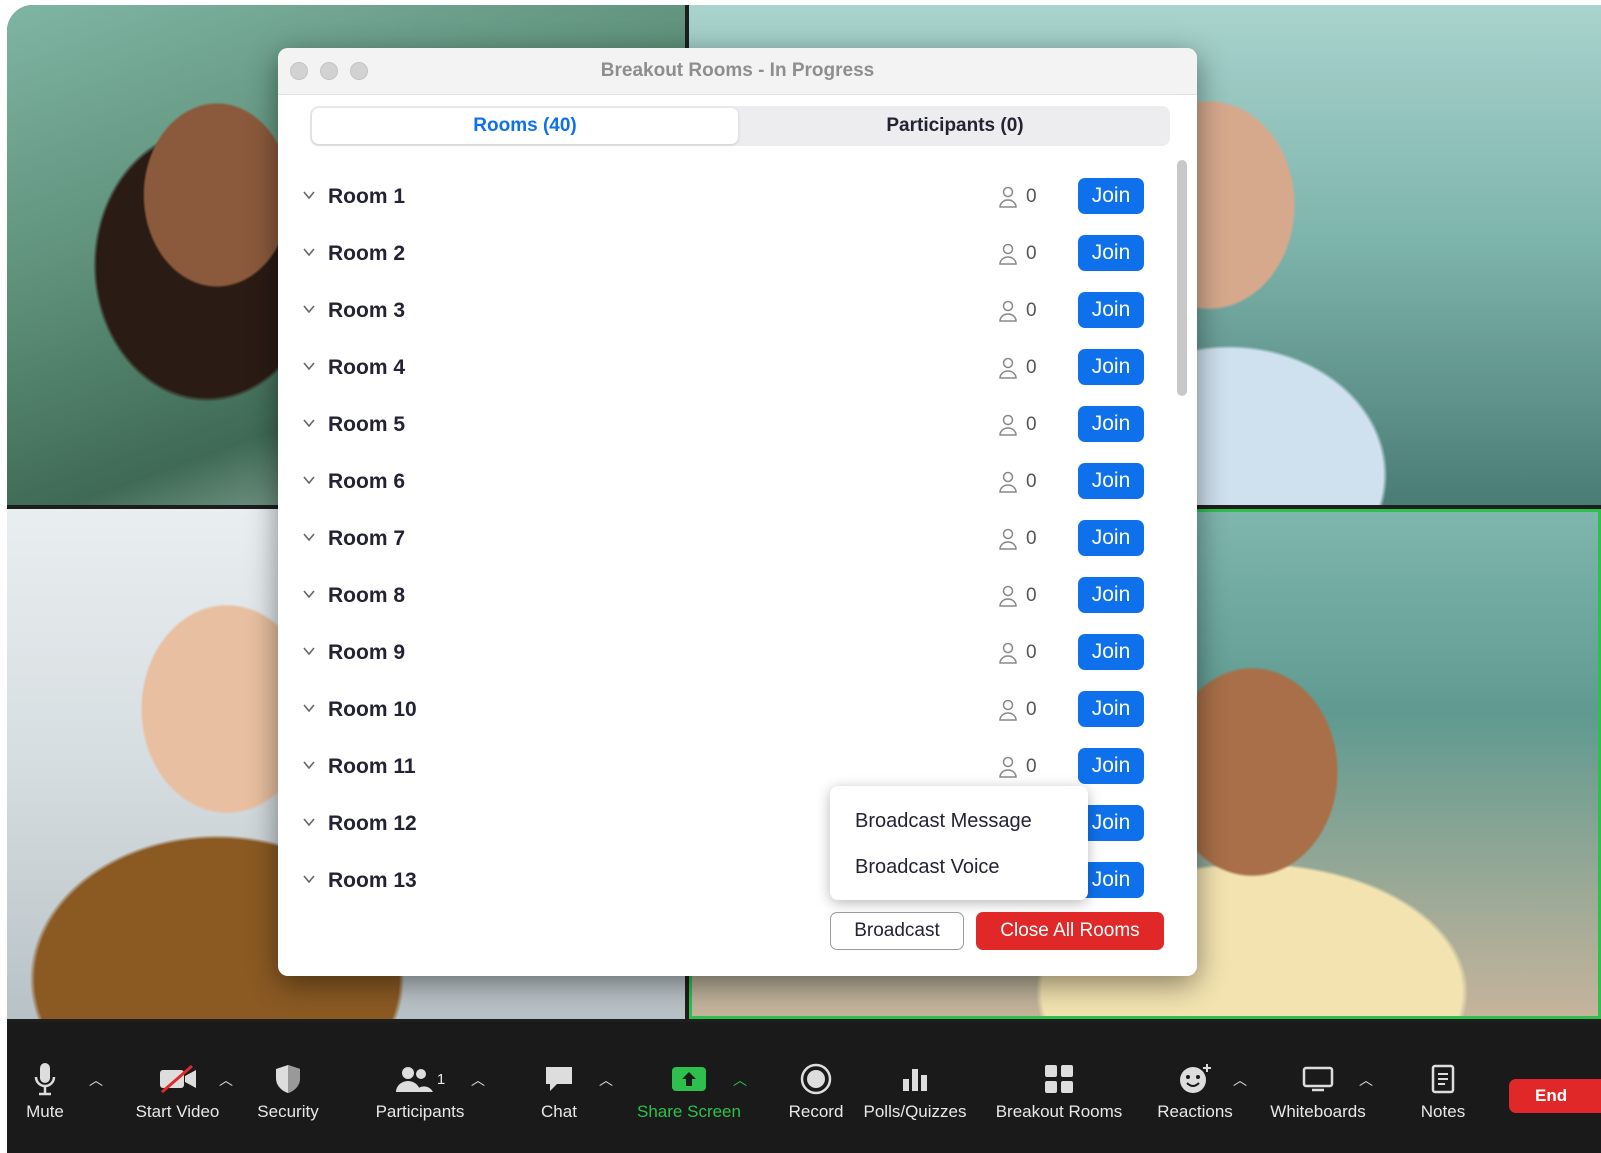 The image size is (1601, 1153). What do you see at coordinates (367, 538) in the screenshot?
I see `room-name: Room 7` at bounding box center [367, 538].